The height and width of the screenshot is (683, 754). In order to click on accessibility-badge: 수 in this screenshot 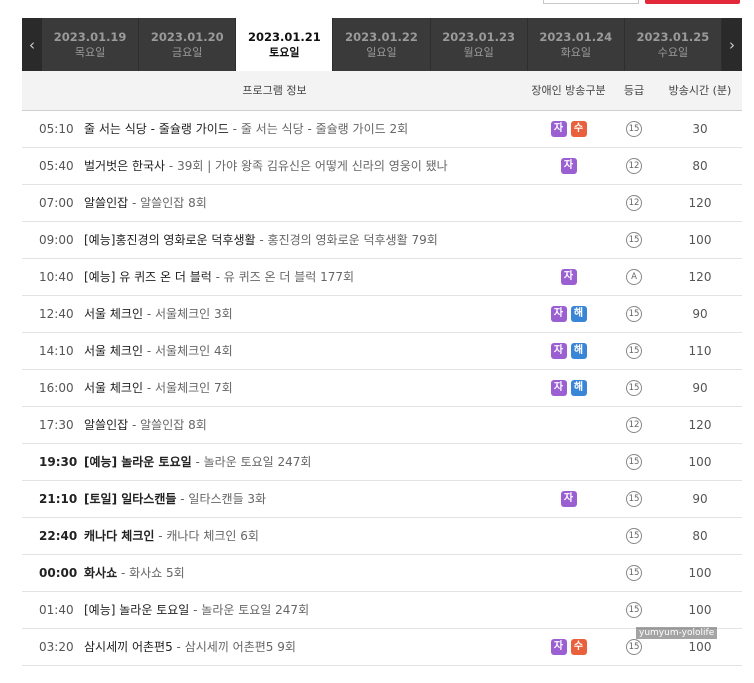, I will do `click(578, 129)`.